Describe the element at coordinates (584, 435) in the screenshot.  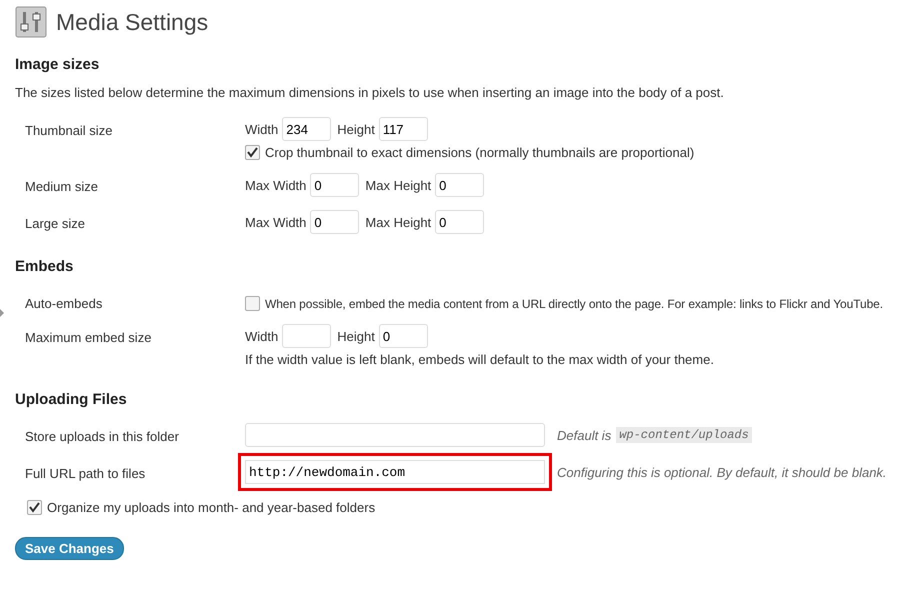
I see `help-text: Default is` at that location.